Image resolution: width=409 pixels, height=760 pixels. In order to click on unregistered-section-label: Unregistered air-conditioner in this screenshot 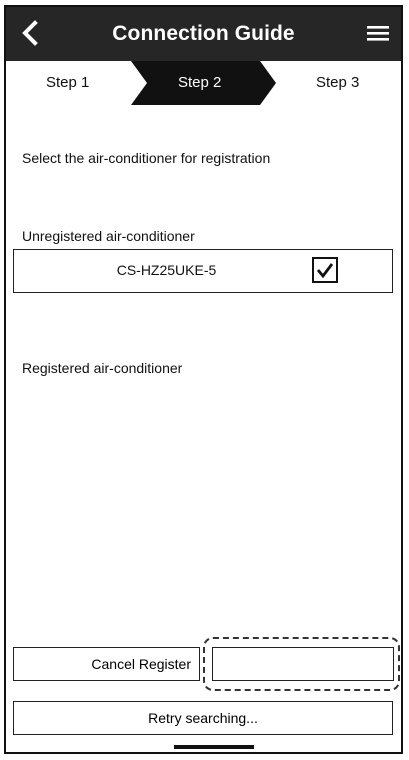, I will do `click(108, 236)`.